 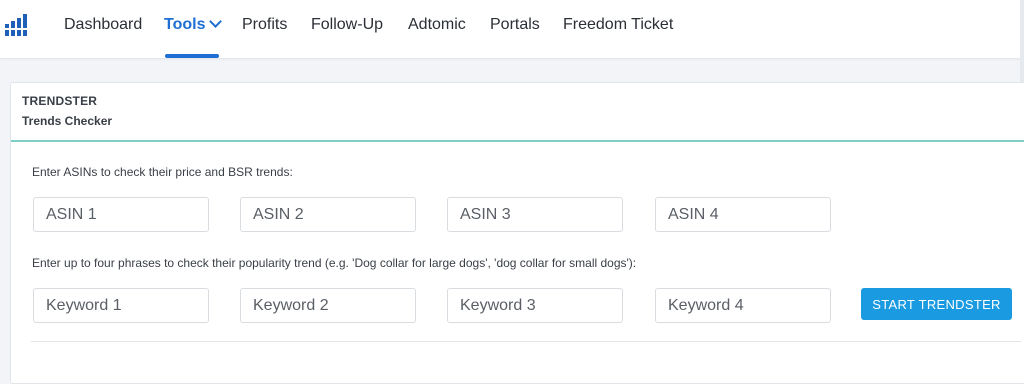 I want to click on panel-subtitle: Trends Checker, so click(x=67, y=121).